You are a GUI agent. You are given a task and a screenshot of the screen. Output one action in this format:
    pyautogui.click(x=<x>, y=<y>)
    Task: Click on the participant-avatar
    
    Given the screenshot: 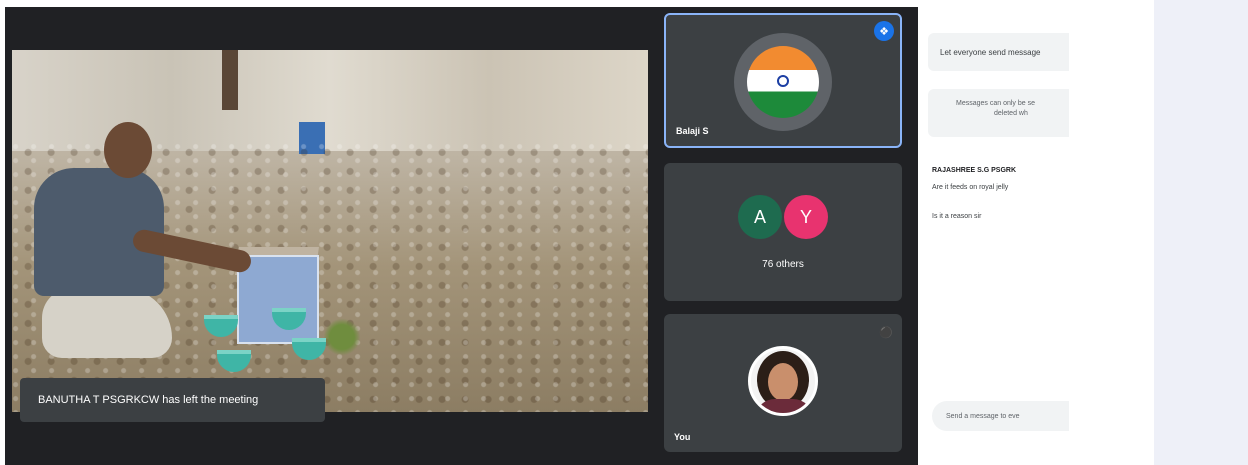 What is the action you would take?
    pyautogui.click(x=783, y=82)
    